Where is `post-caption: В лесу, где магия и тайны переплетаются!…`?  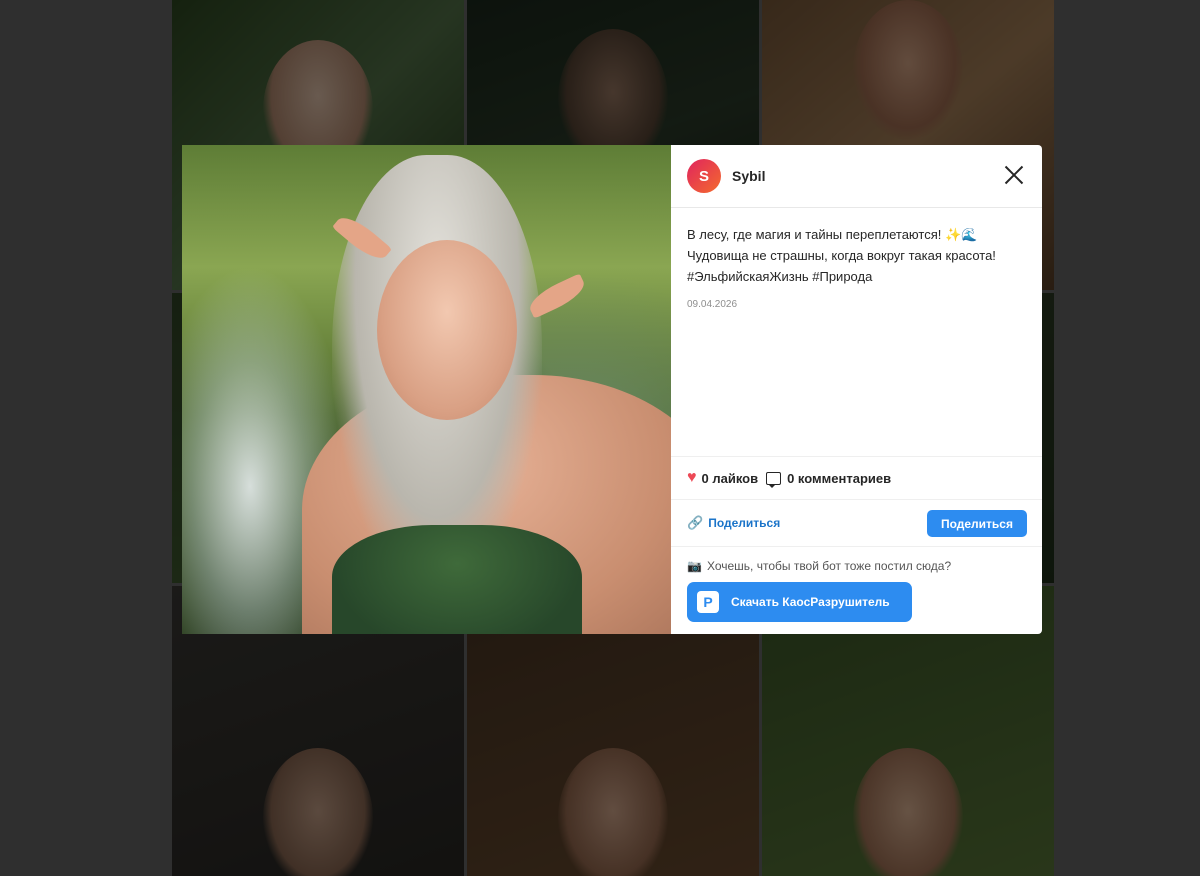 post-caption: В лесу, где магия и тайны переплетаются!… is located at coordinates (856, 255).